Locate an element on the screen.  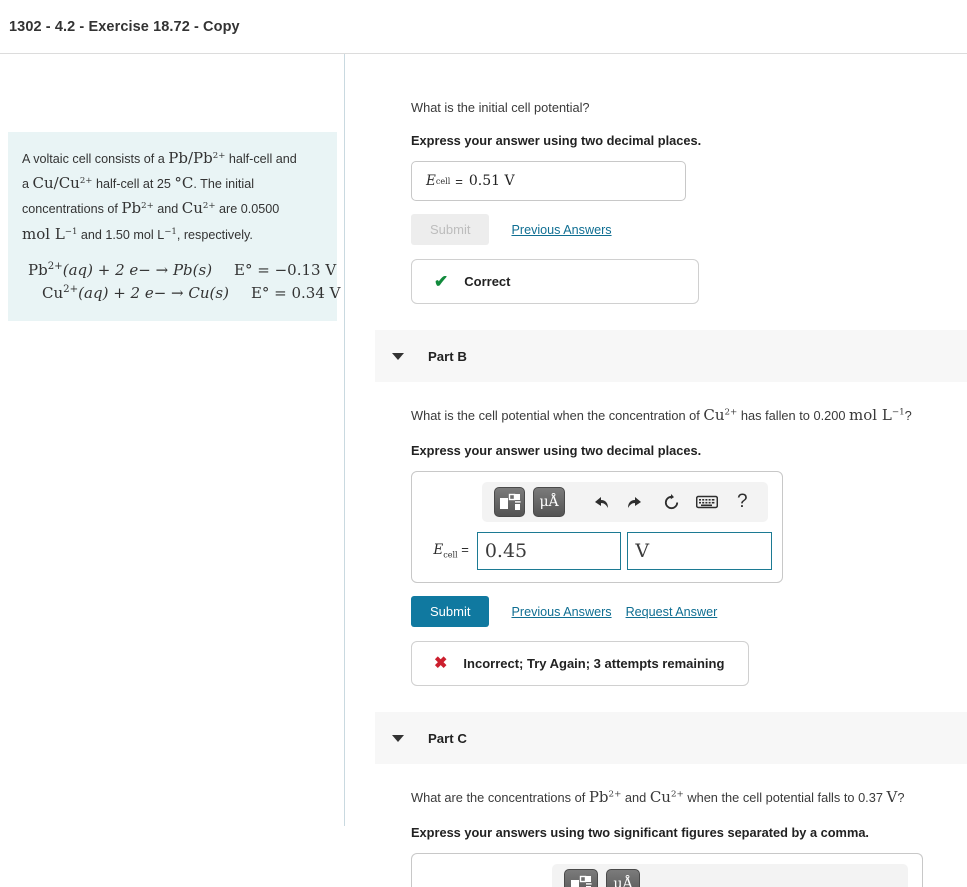
part-b-answer-label: Ecell = is located at coordinates (449, 551).